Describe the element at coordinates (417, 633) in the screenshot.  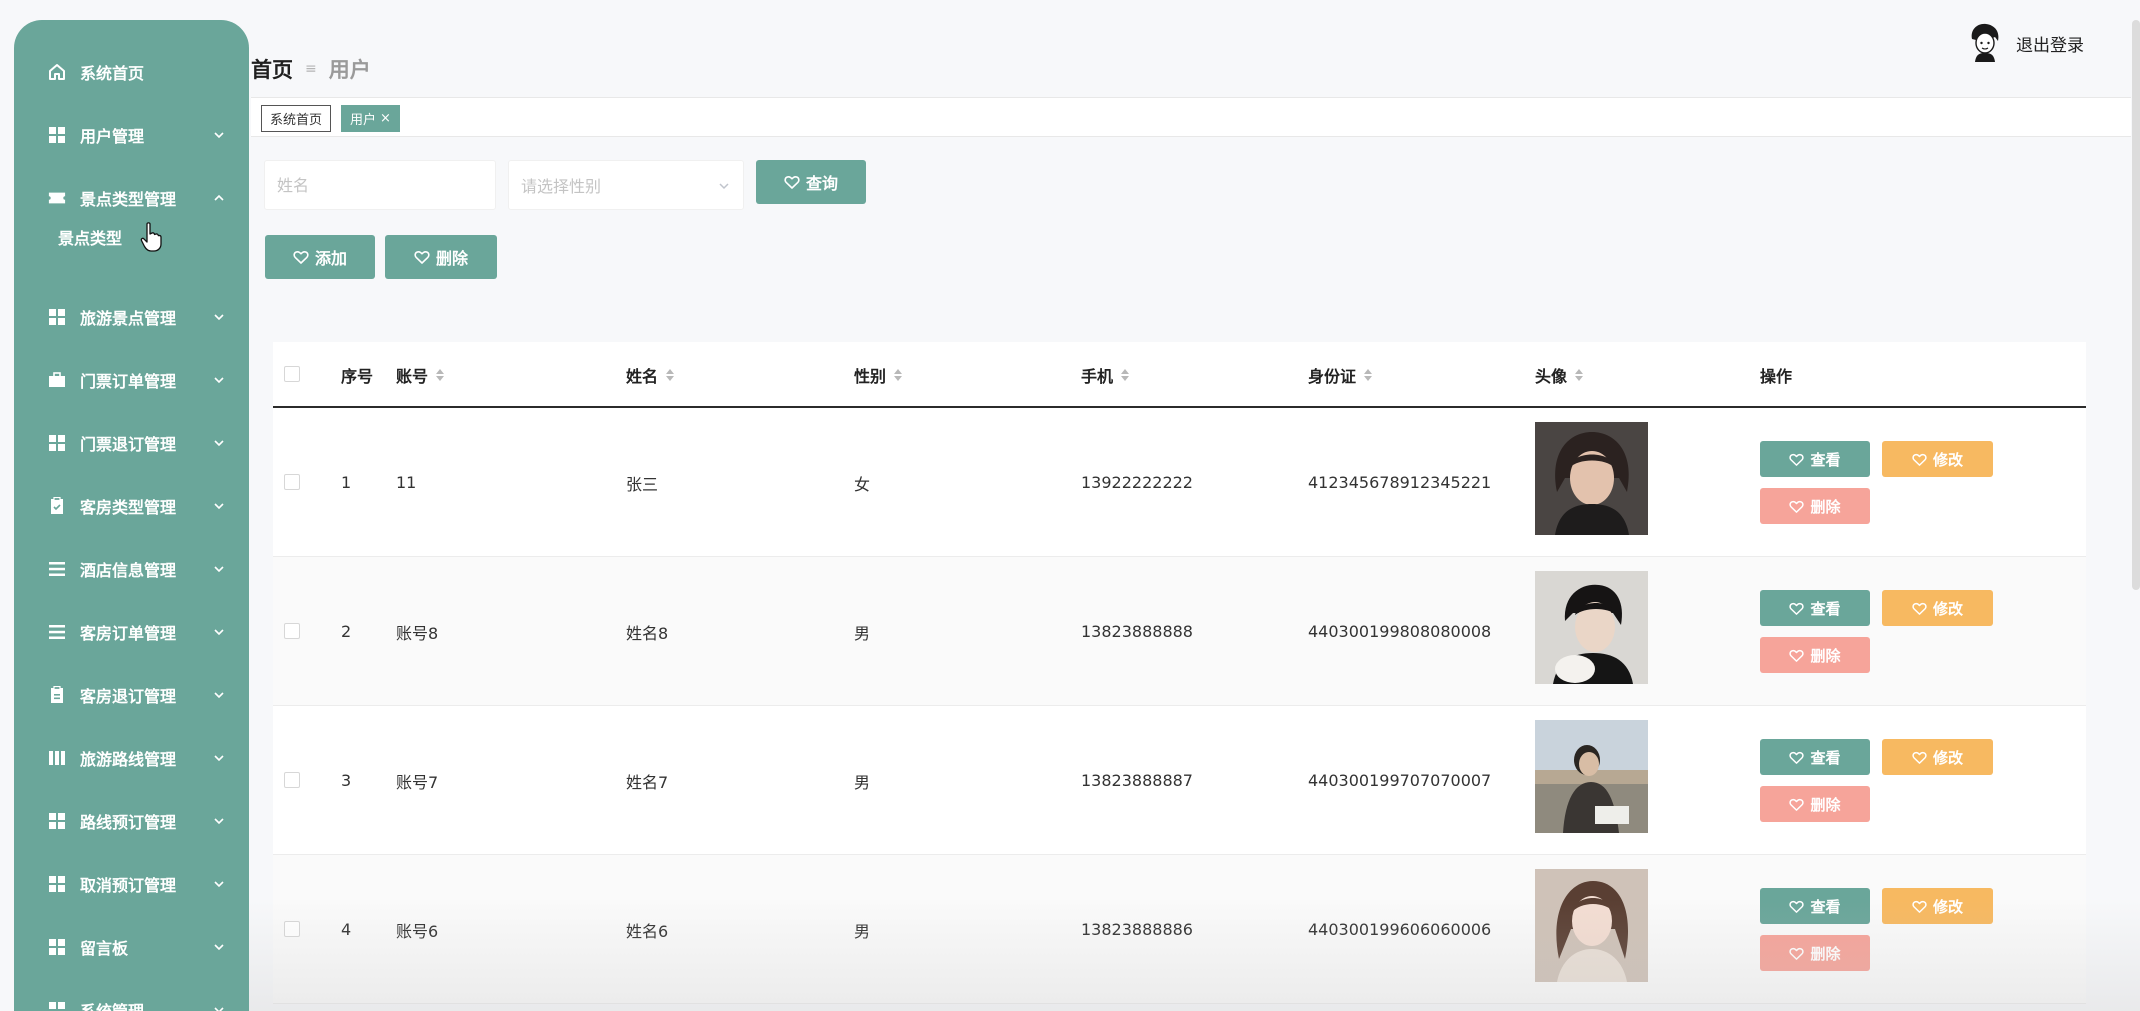
I see `cell-account: 账号8` at that location.